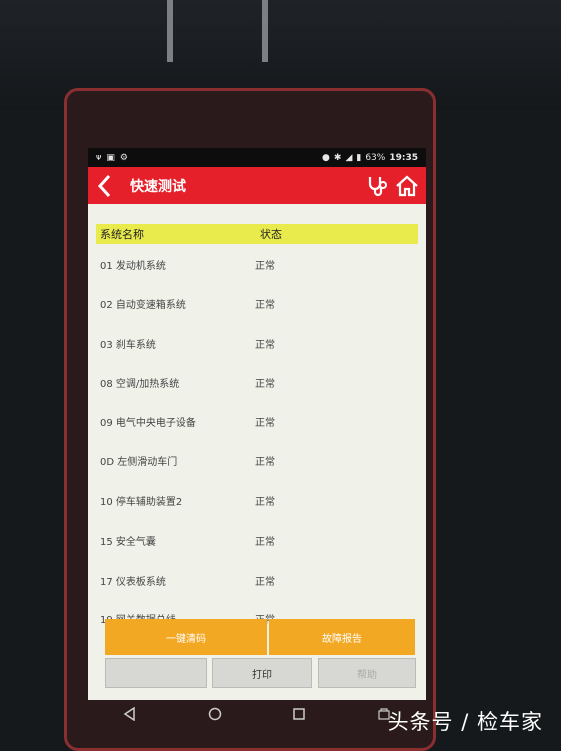  Describe the element at coordinates (122, 234) in the screenshot. I see `column-header-name: 系统名称` at that location.